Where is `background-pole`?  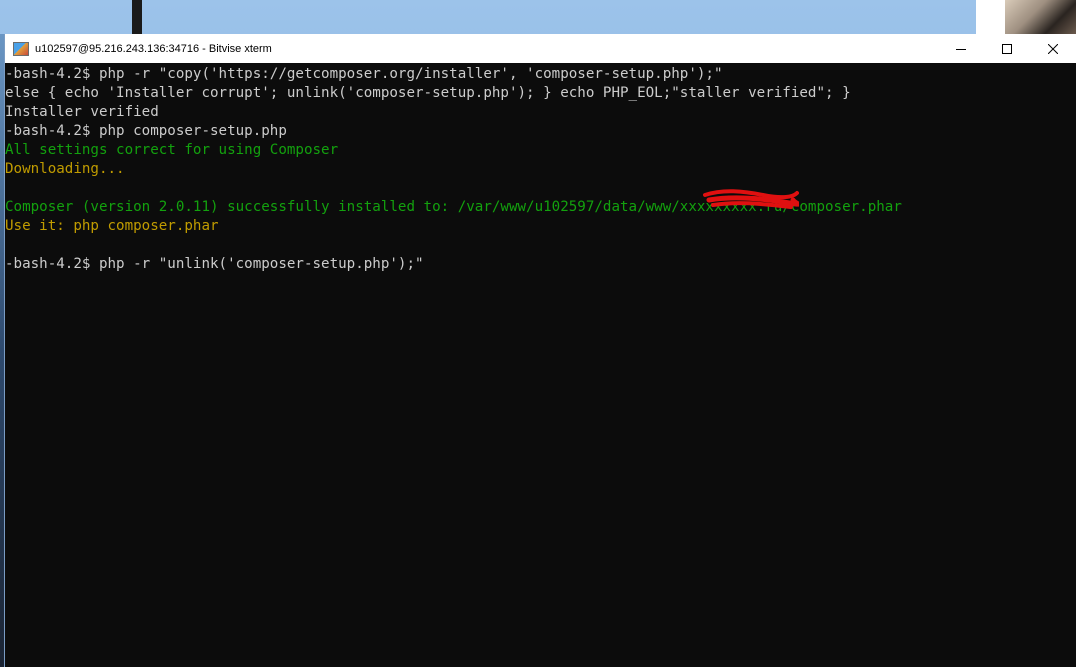
background-pole is located at coordinates (137, 17).